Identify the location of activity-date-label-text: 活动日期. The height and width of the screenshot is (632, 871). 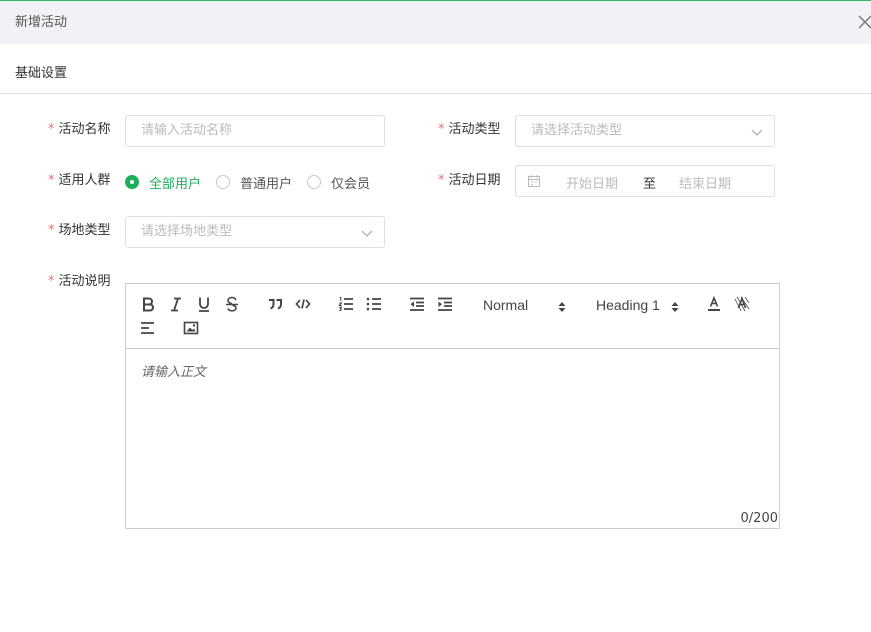
(474, 180).